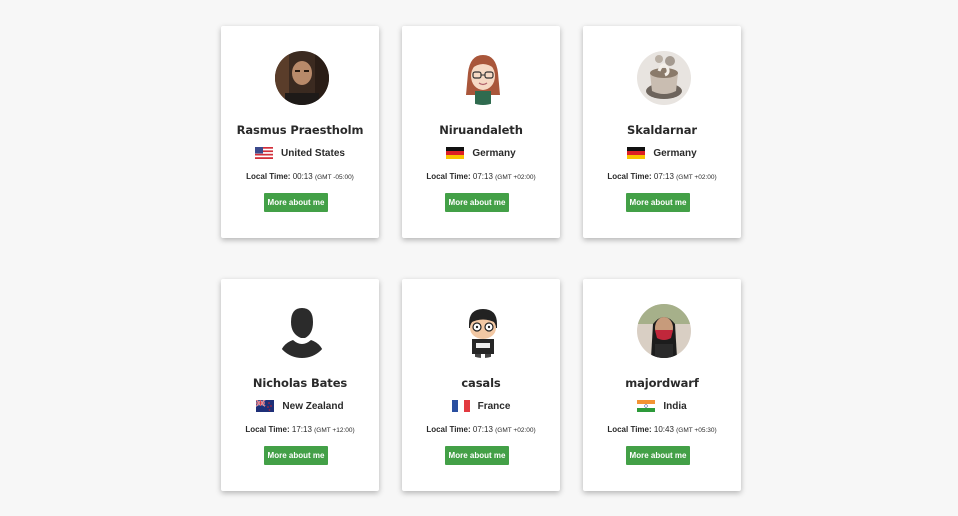 The image size is (958, 516). I want to click on country-name: France, so click(494, 406).